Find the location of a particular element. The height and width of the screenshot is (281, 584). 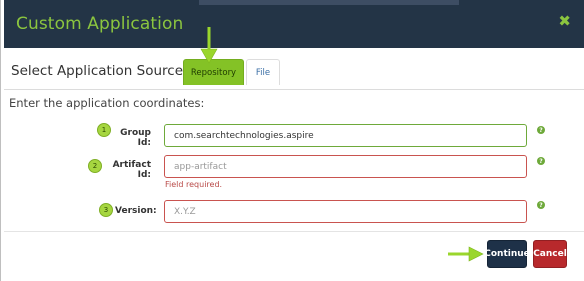

step-2-badge: 2 is located at coordinates (95, 166).